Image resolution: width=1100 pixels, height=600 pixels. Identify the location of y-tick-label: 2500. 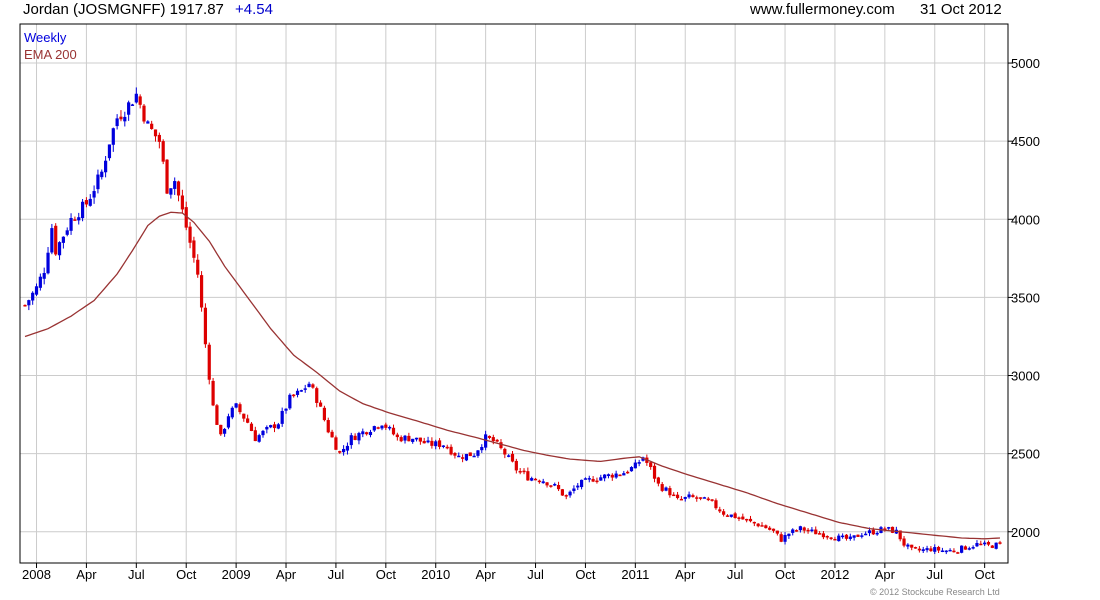
(1025, 454).